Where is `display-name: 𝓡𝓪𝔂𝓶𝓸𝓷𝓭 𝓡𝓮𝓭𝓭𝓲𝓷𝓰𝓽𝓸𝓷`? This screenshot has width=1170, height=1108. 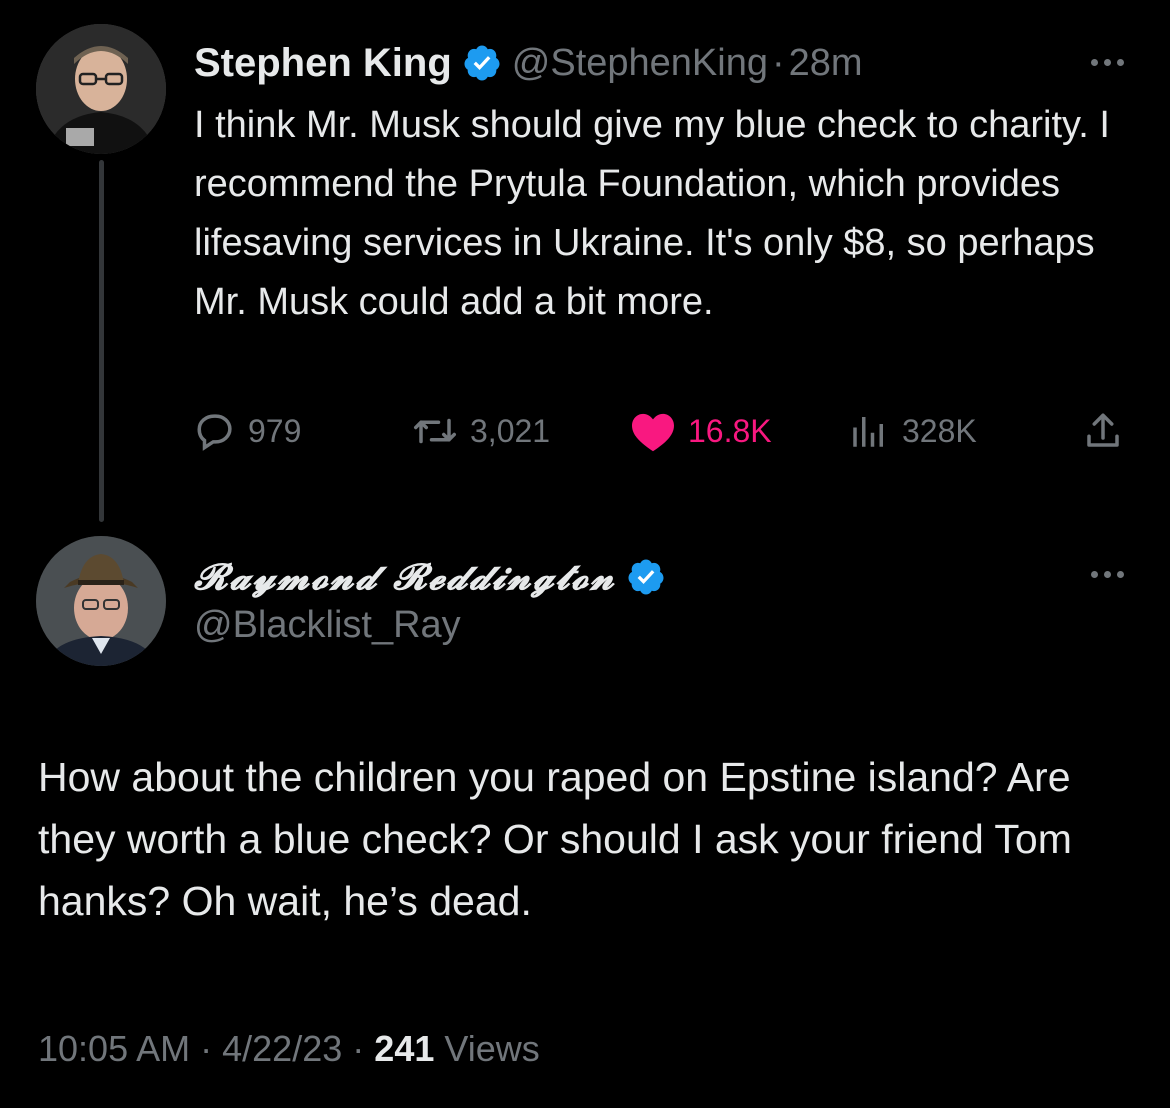 display-name: 𝓡𝓪𝔂𝓶𝓸𝓷𝓭 𝓡𝓮𝓭𝓭𝓲𝓷𝓰𝓽𝓸𝓷 is located at coordinates (405, 577).